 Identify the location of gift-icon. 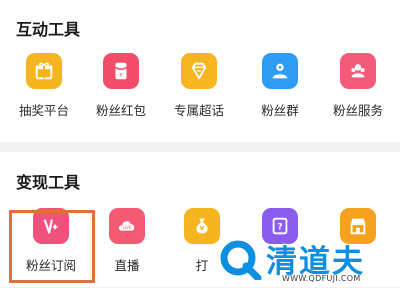
(44, 71).